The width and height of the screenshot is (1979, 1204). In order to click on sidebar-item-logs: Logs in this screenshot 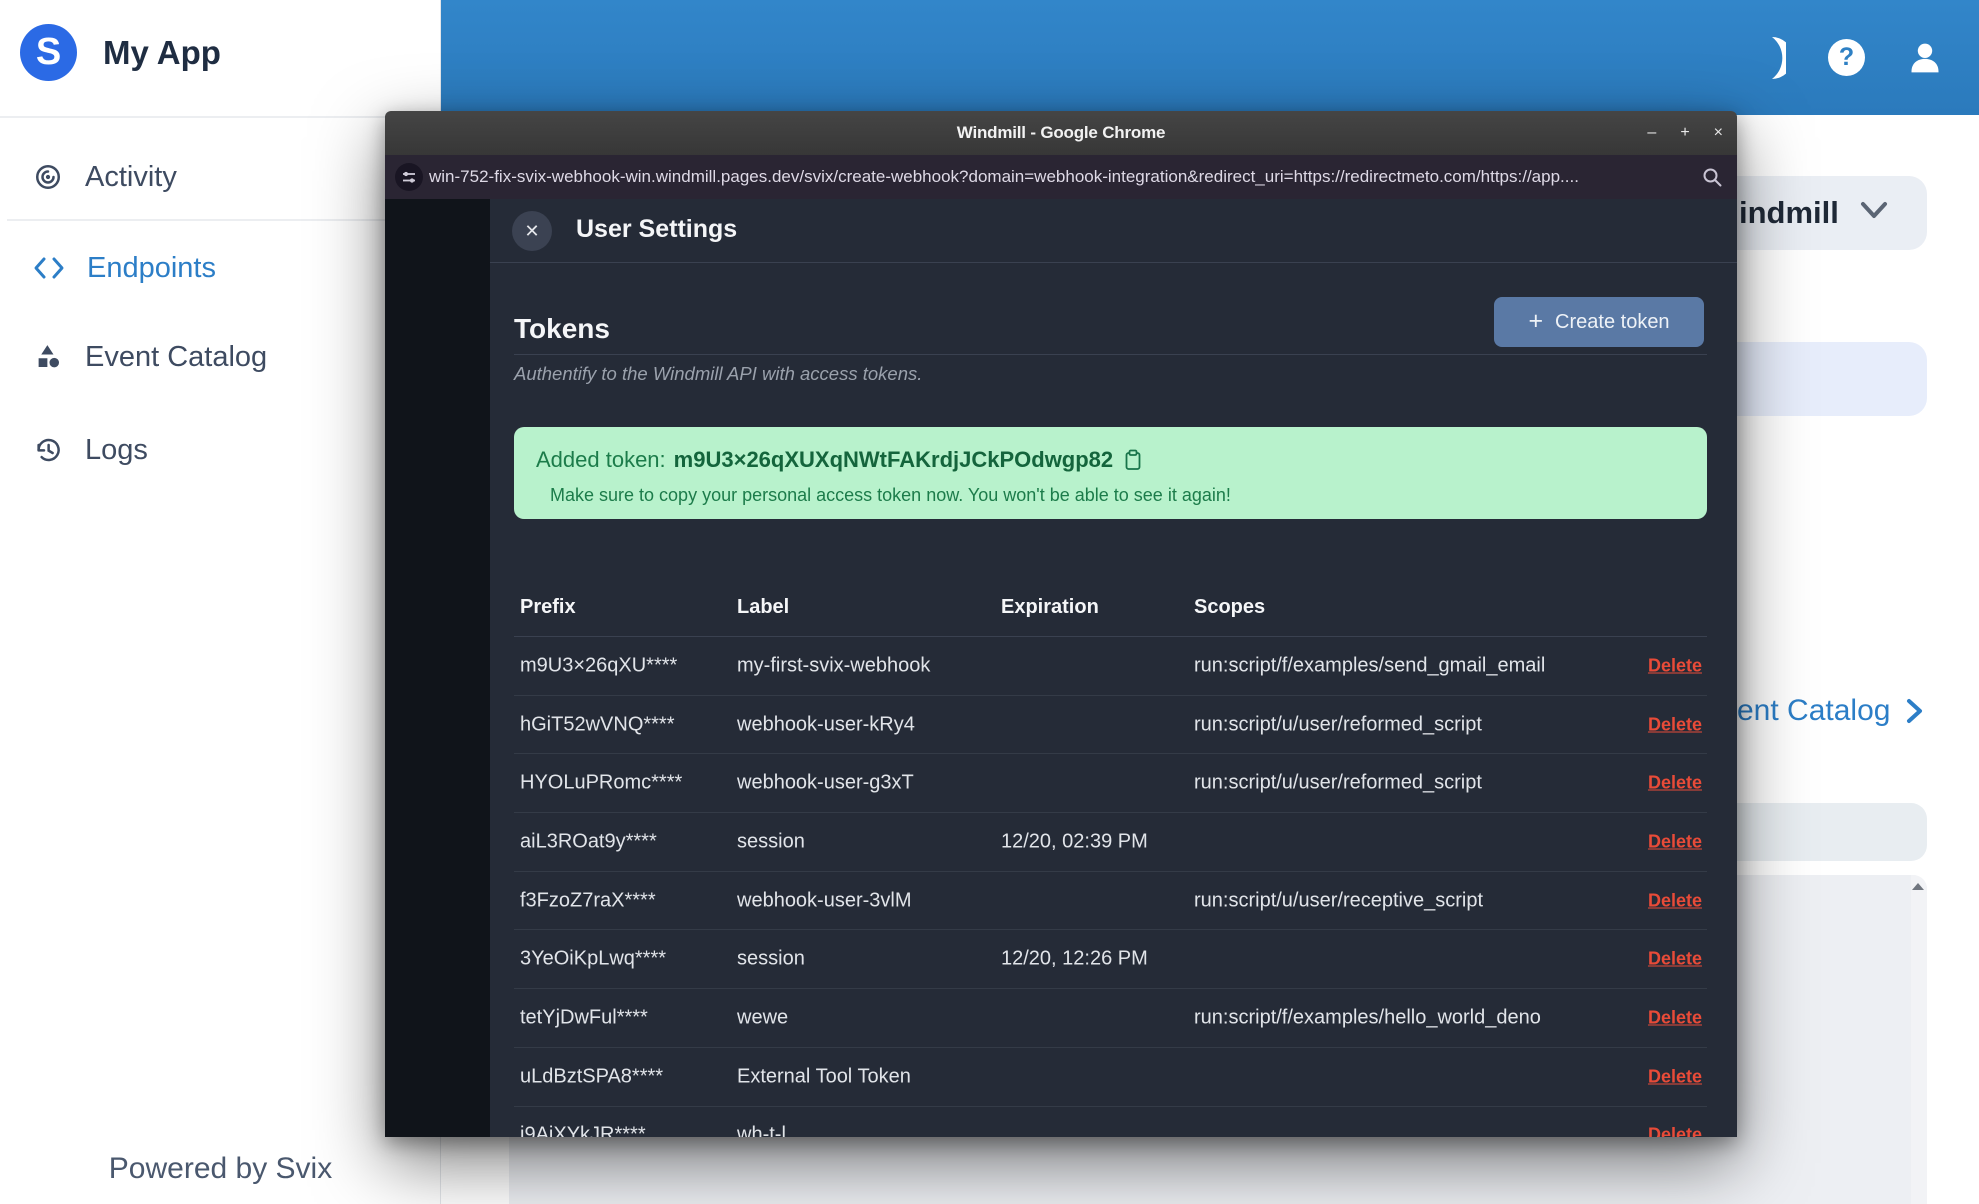, I will do `click(220, 450)`.